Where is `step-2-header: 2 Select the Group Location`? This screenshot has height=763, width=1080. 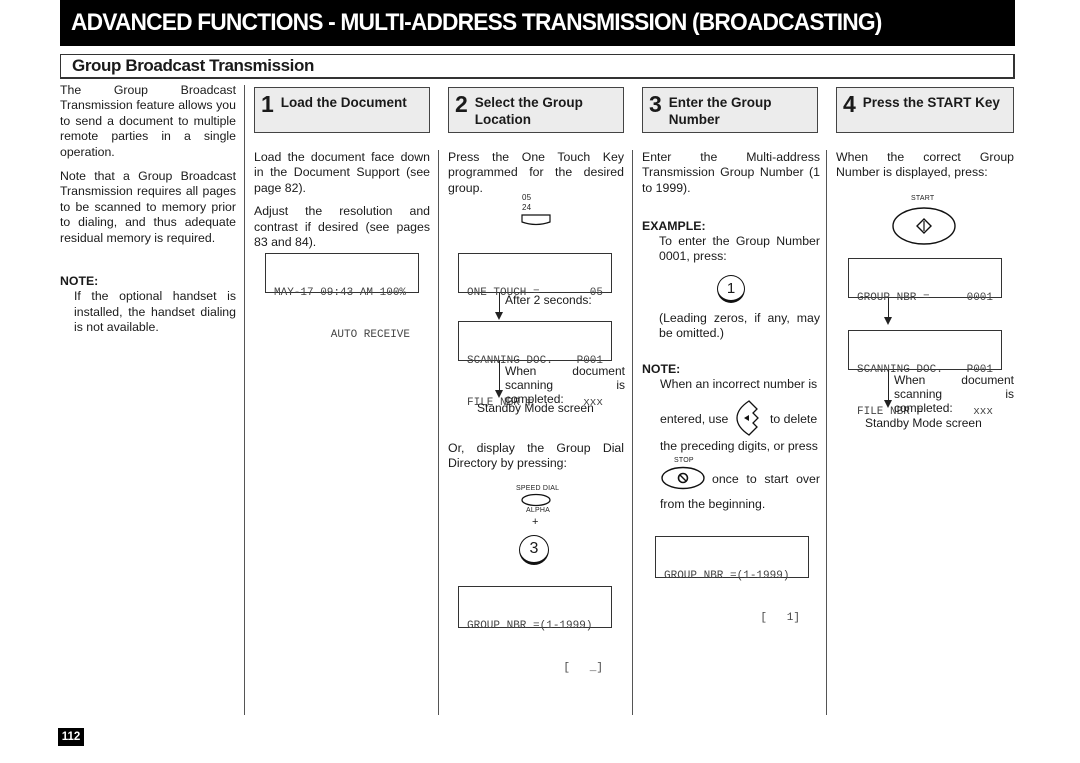 step-2-header: 2 Select the Group Location is located at coordinates (536, 110).